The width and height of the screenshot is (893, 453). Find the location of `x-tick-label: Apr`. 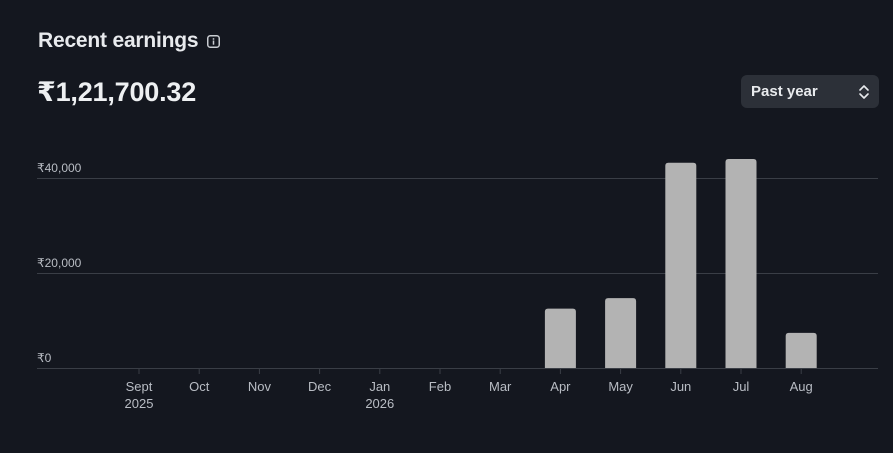

x-tick-label: Apr is located at coordinates (560, 386).